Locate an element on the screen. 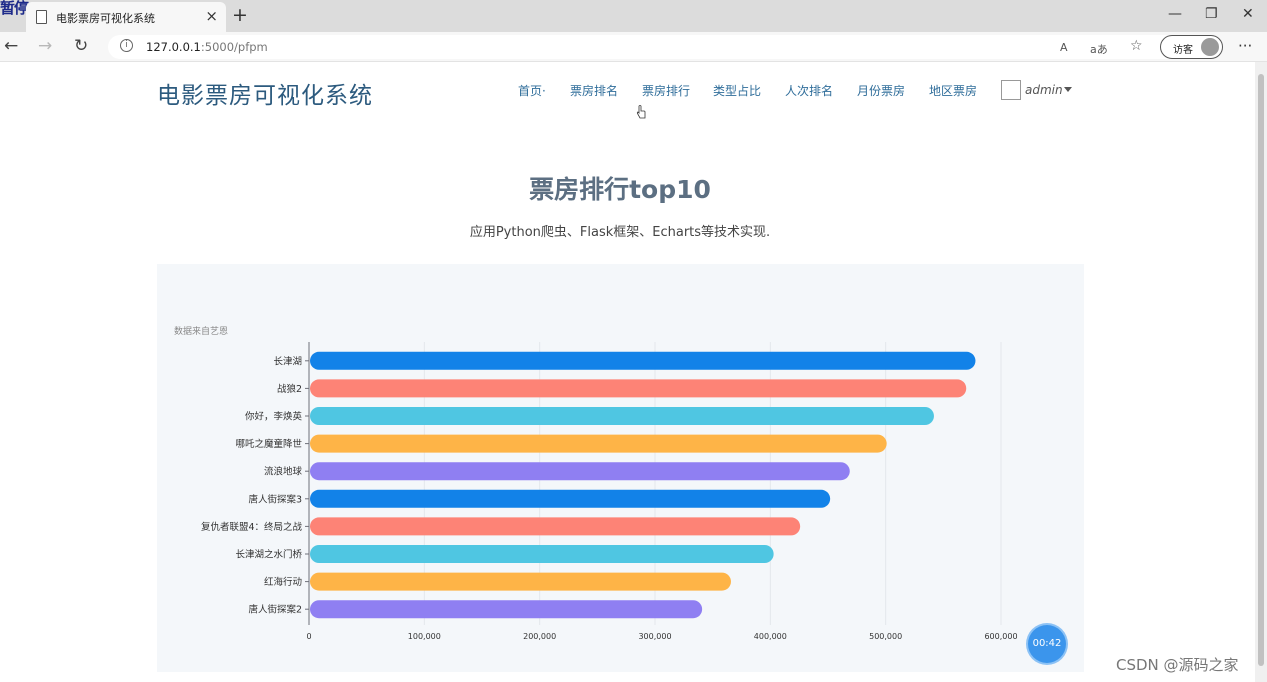 This screenshot has height=682, width=1267. forward-arrow-icon: → is located at coordinates (45, 46).